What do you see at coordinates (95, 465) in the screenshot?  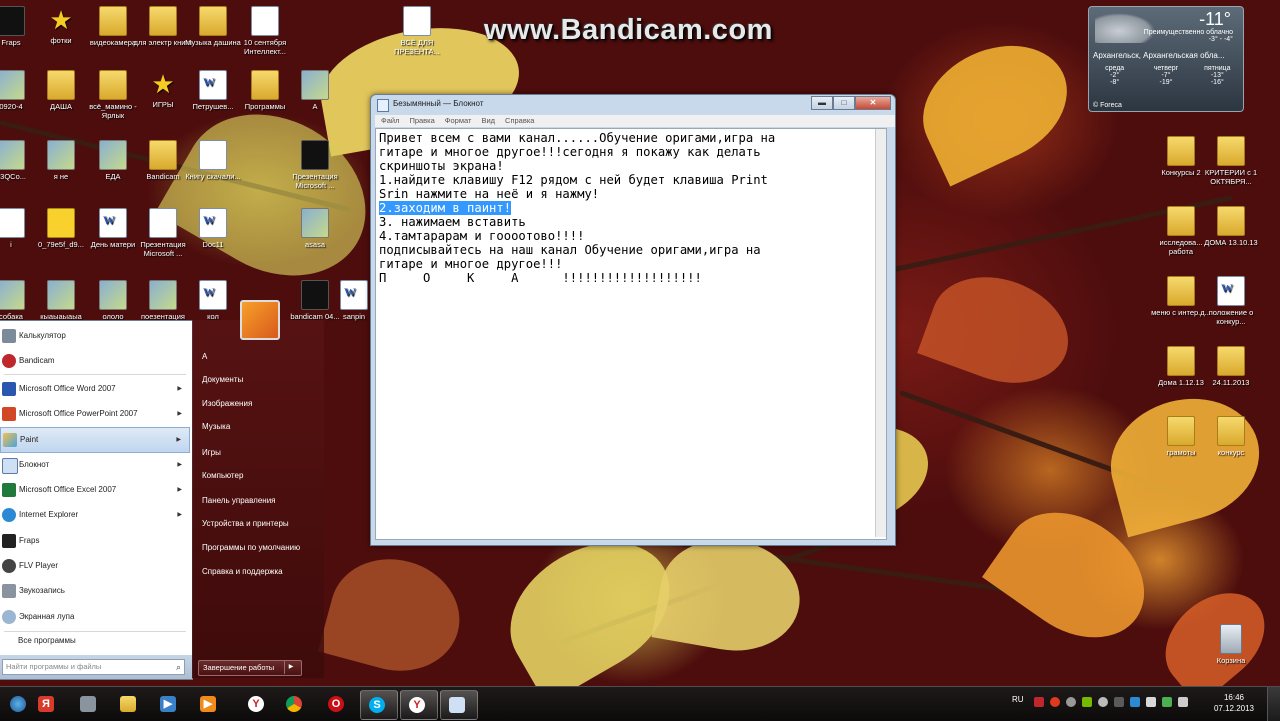 I see `program-notepad: Блокнот ▶` at bounding box center [95, 465].